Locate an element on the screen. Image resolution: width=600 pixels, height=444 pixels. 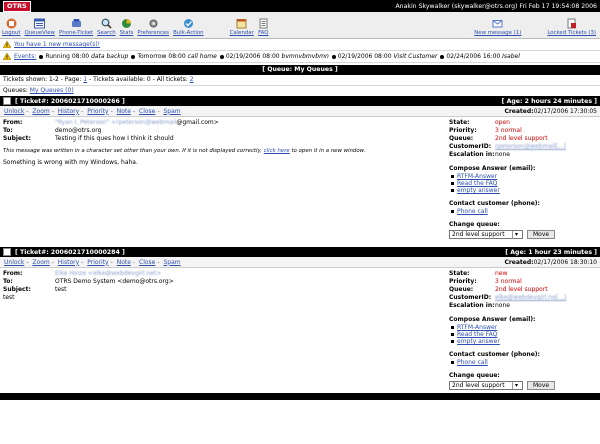
phone-icon is located at coordinates (76, 23).